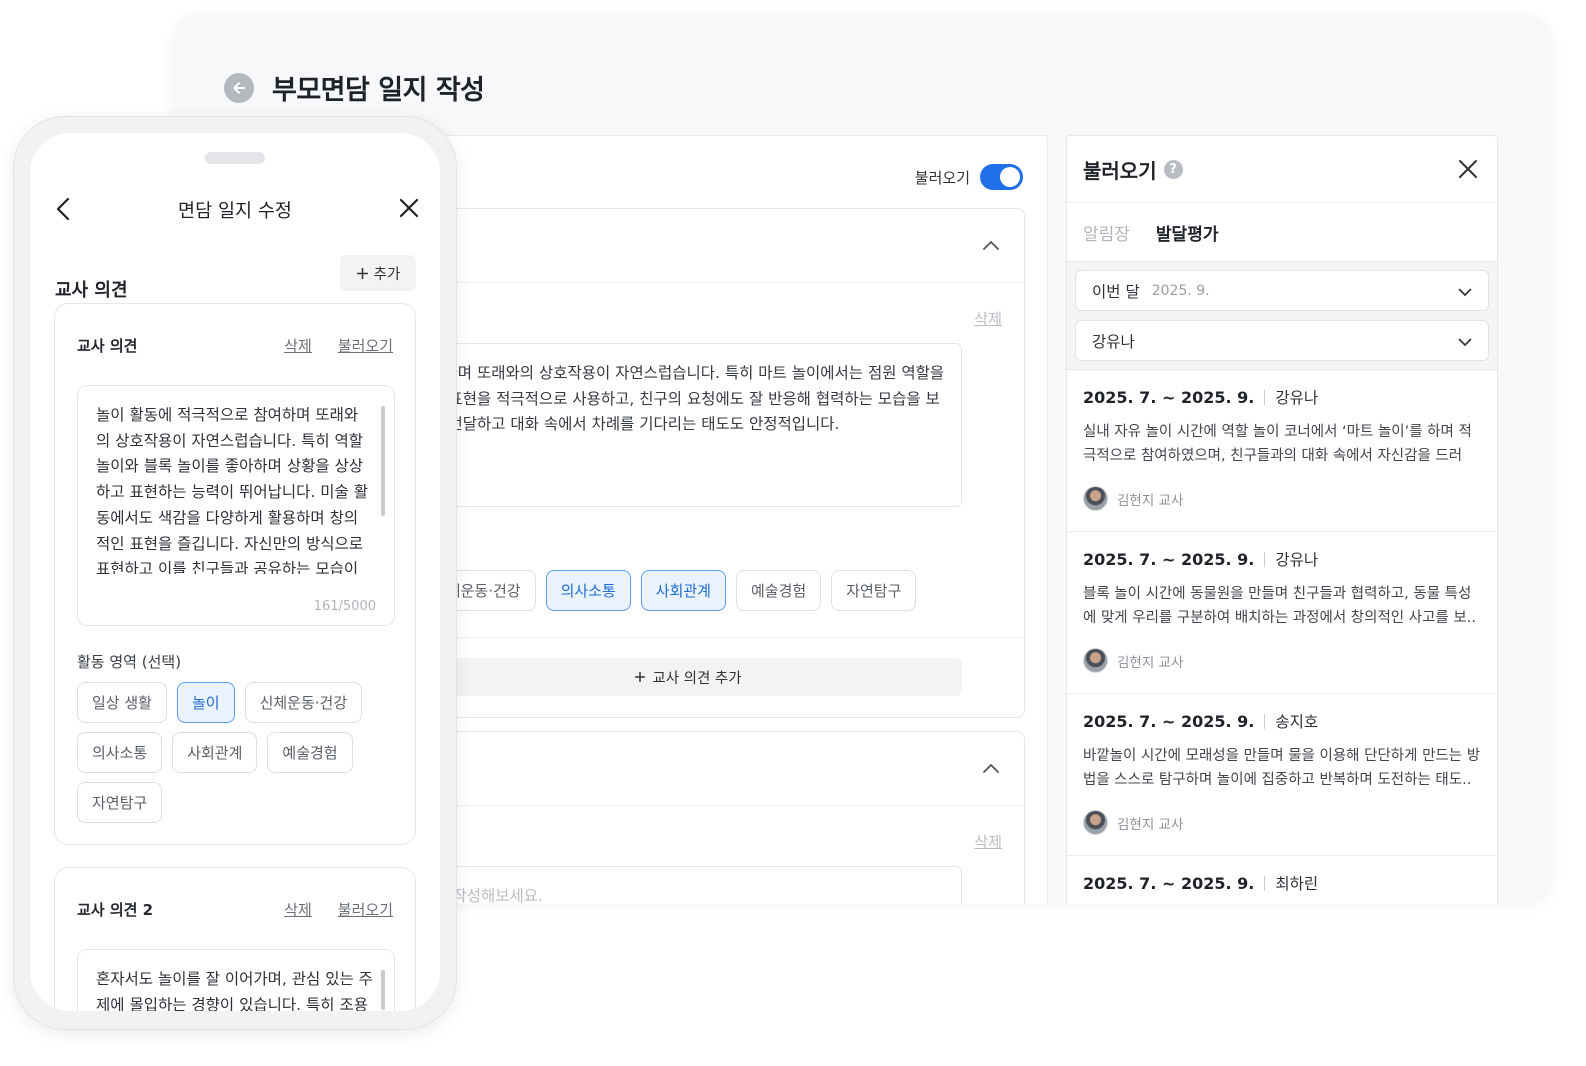  I want to click on tab-assessment: 발달평가, so click(1187, 232).